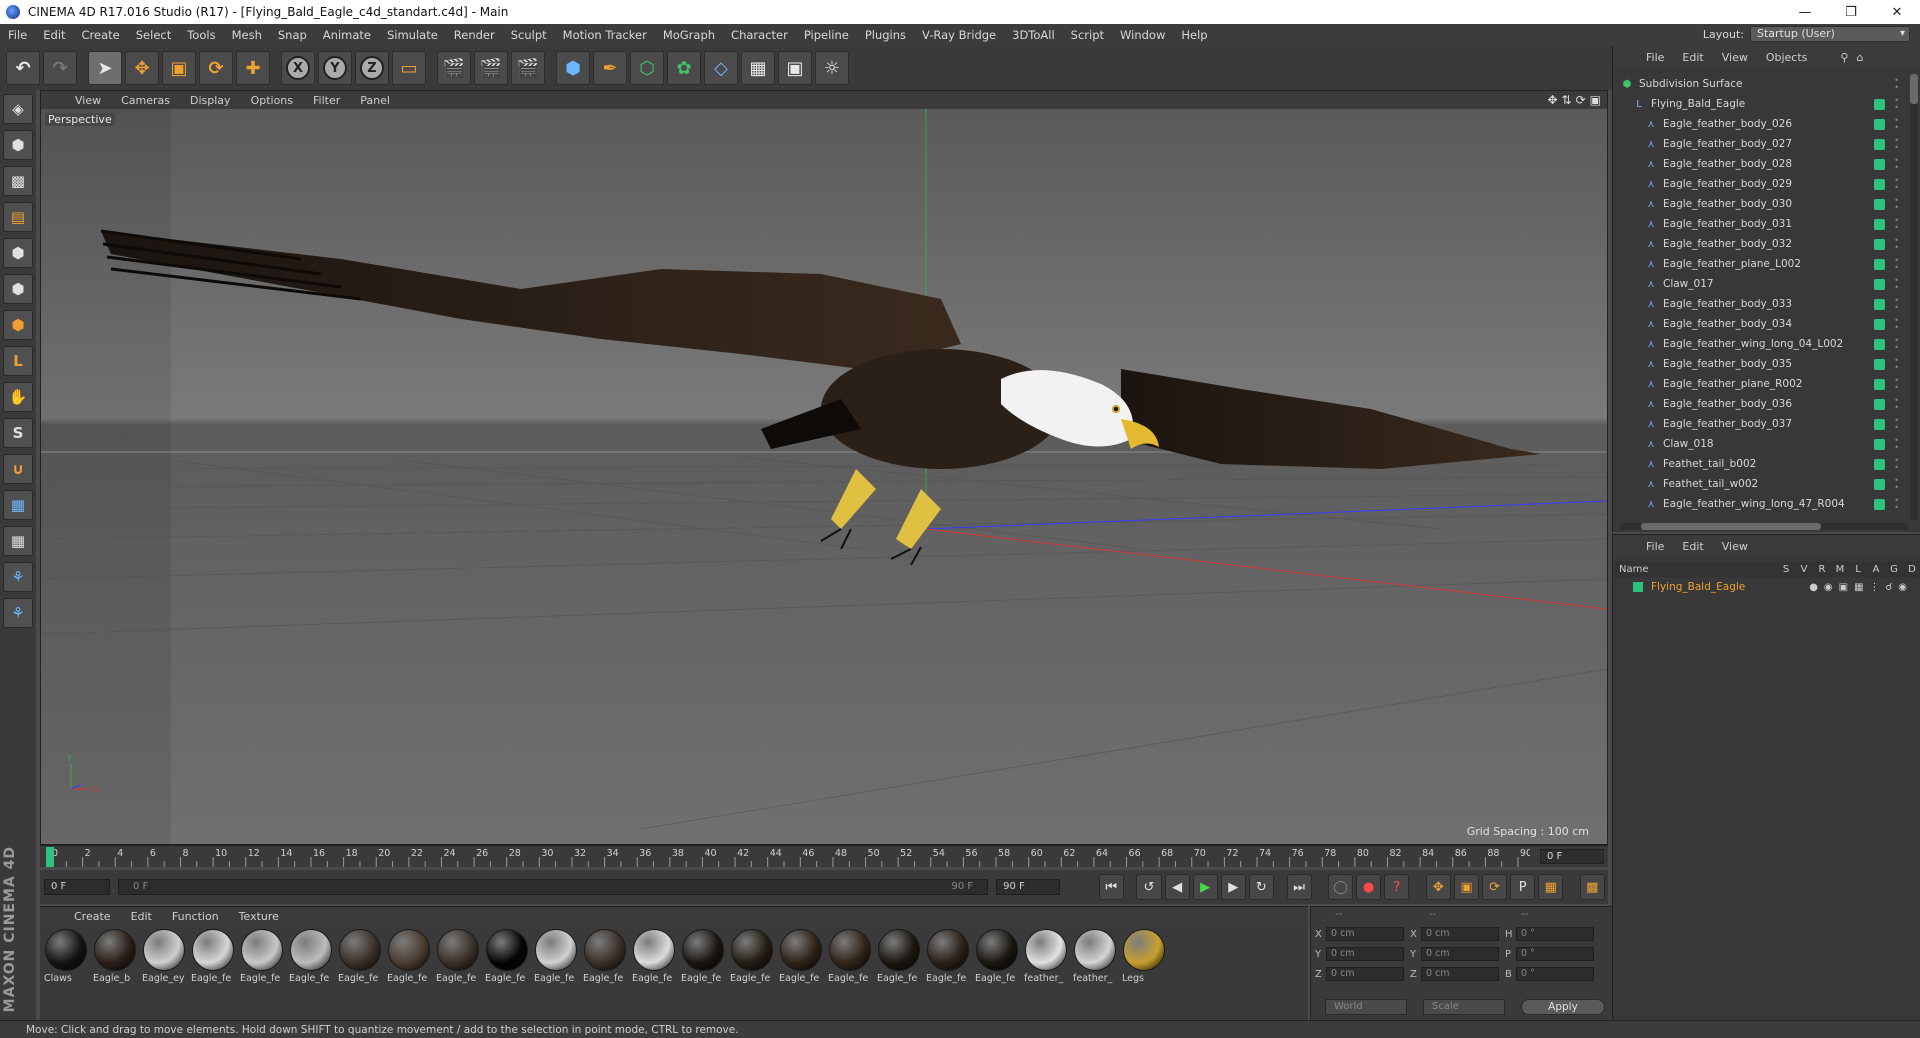 This screenshot has height=1038, width=1920. What do you see at coordinates (1655, 57) in the screenshot?
I see `objects-menu-file: File` at bounding box center [1655, 57].